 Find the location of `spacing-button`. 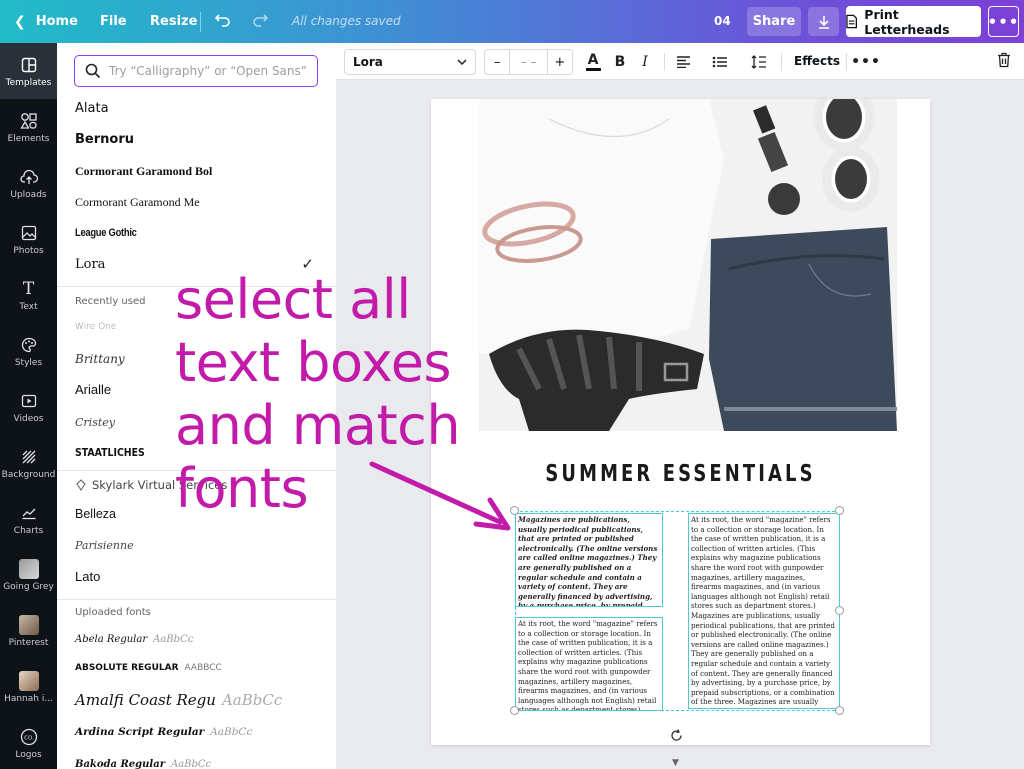

spacing-button is located at coordinates (759, 62).